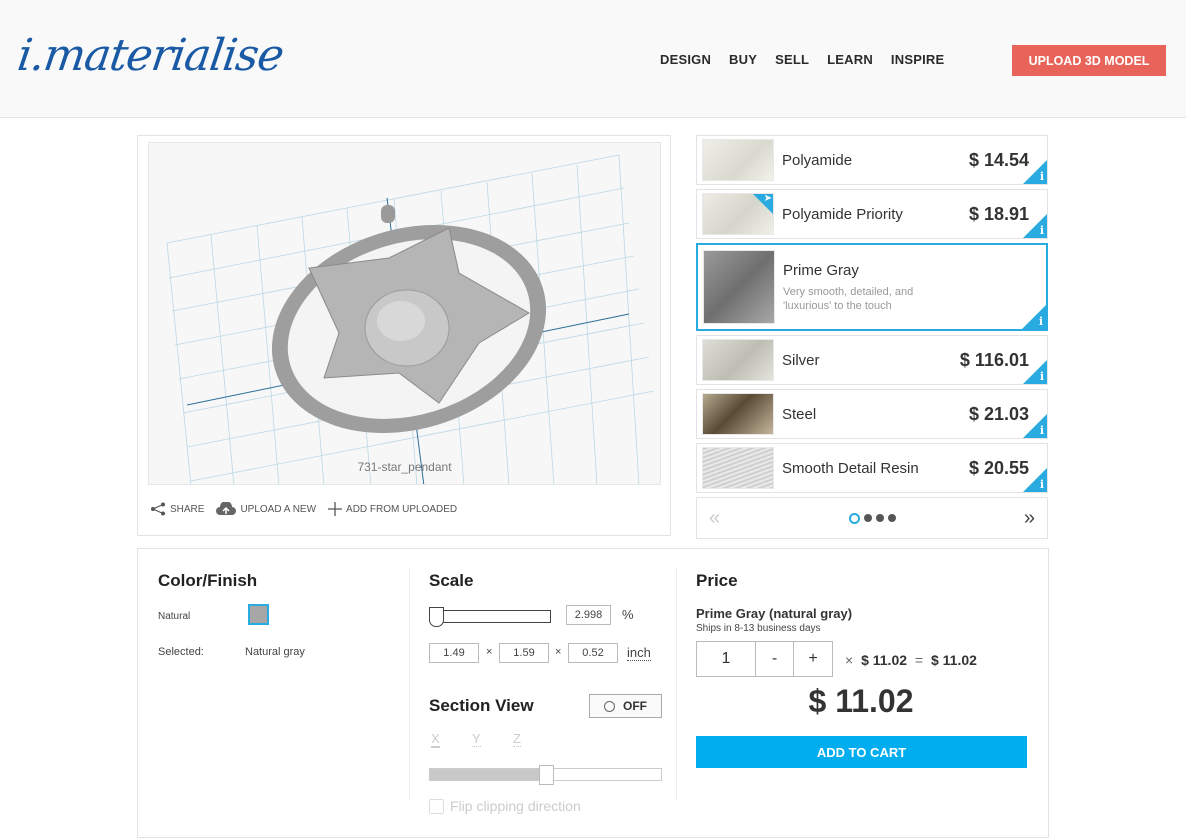  Describe the element at coordinates (850, 59) in the screenshot. I see `nav-learn: LEARN` at that location.